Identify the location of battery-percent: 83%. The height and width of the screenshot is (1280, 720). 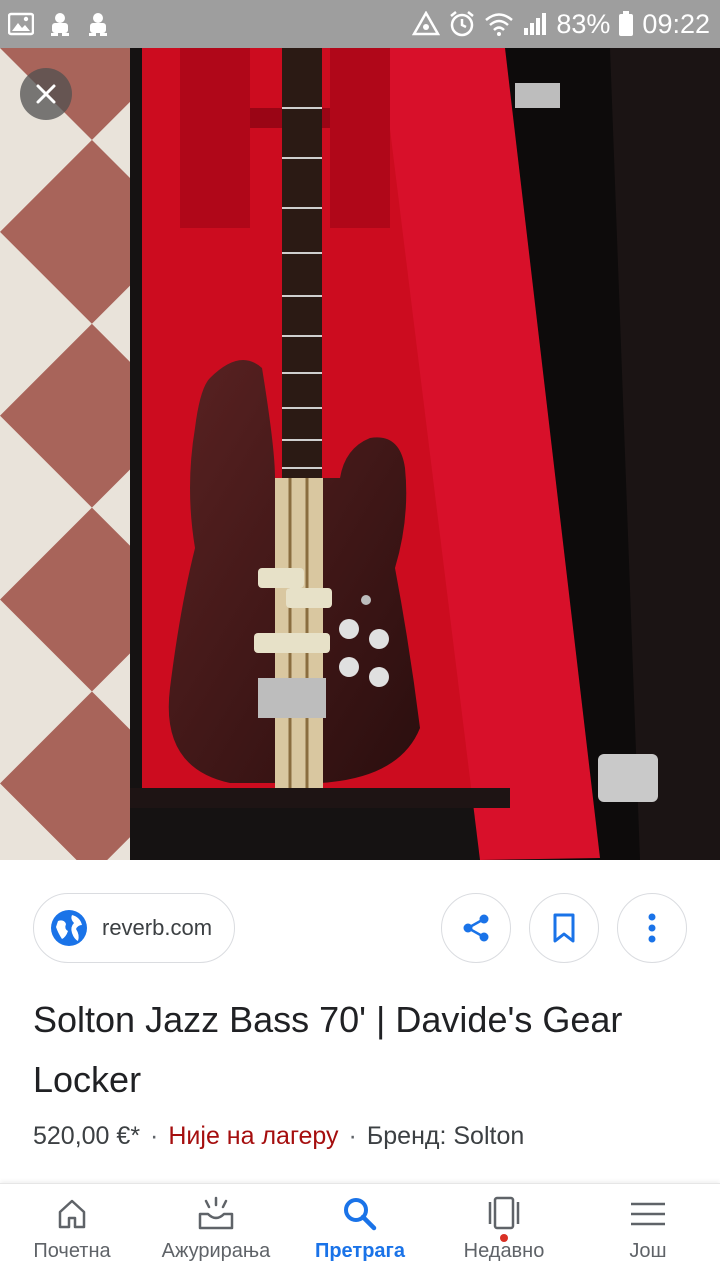
(583, 23).